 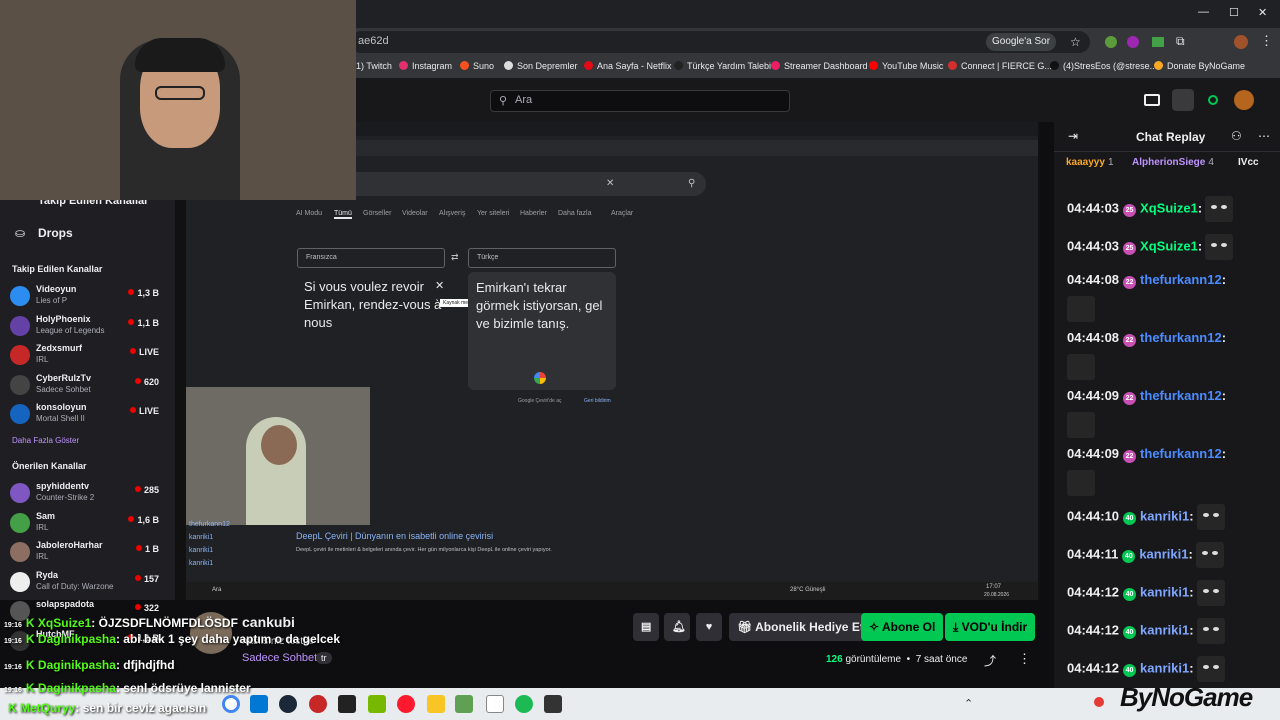 What do you see at coordinates (377, 704) in the screenshot?
I see `nvidia-icon` at bounding box center [377, 704].